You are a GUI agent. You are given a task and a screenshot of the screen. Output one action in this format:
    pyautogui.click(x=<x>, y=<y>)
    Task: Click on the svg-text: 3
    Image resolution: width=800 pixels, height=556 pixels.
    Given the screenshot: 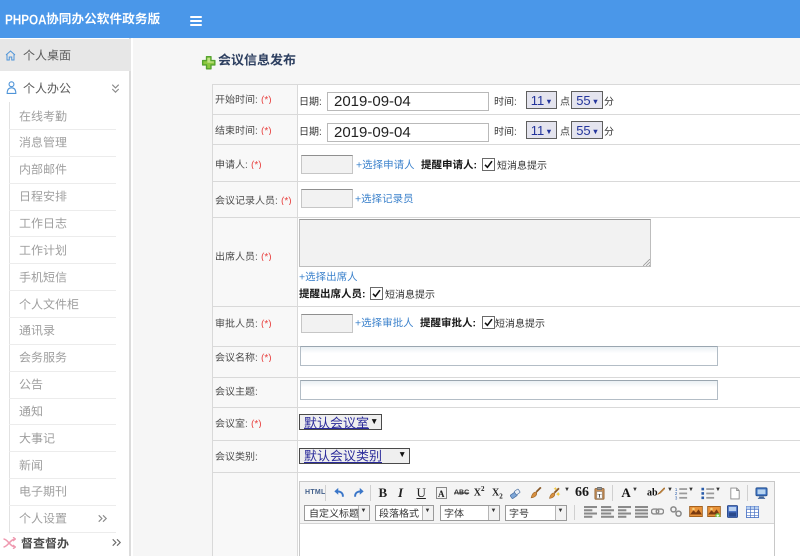 What is the action you would take?
    pyautogui.click(x=676, y=498)
    